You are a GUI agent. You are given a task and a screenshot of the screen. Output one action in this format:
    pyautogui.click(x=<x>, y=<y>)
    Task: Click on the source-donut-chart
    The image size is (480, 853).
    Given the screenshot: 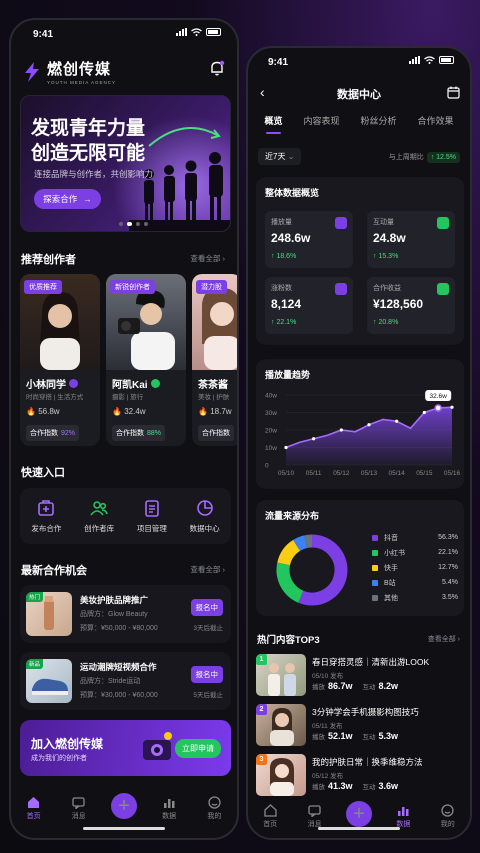 What is the action you would take?
    pyautogui.click(x=311, y=558)
    